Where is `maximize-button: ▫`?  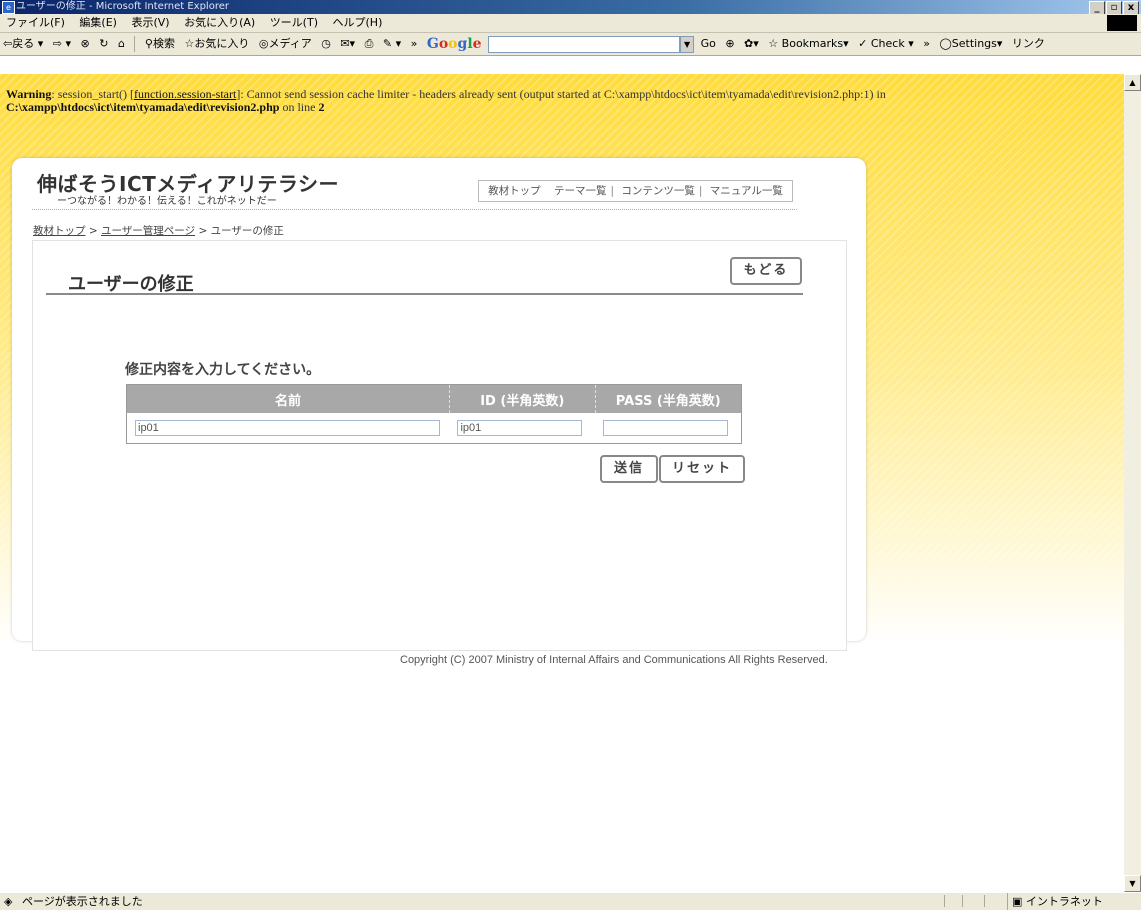
maximize-button: ▫ is located at coordinates (1114, 8).